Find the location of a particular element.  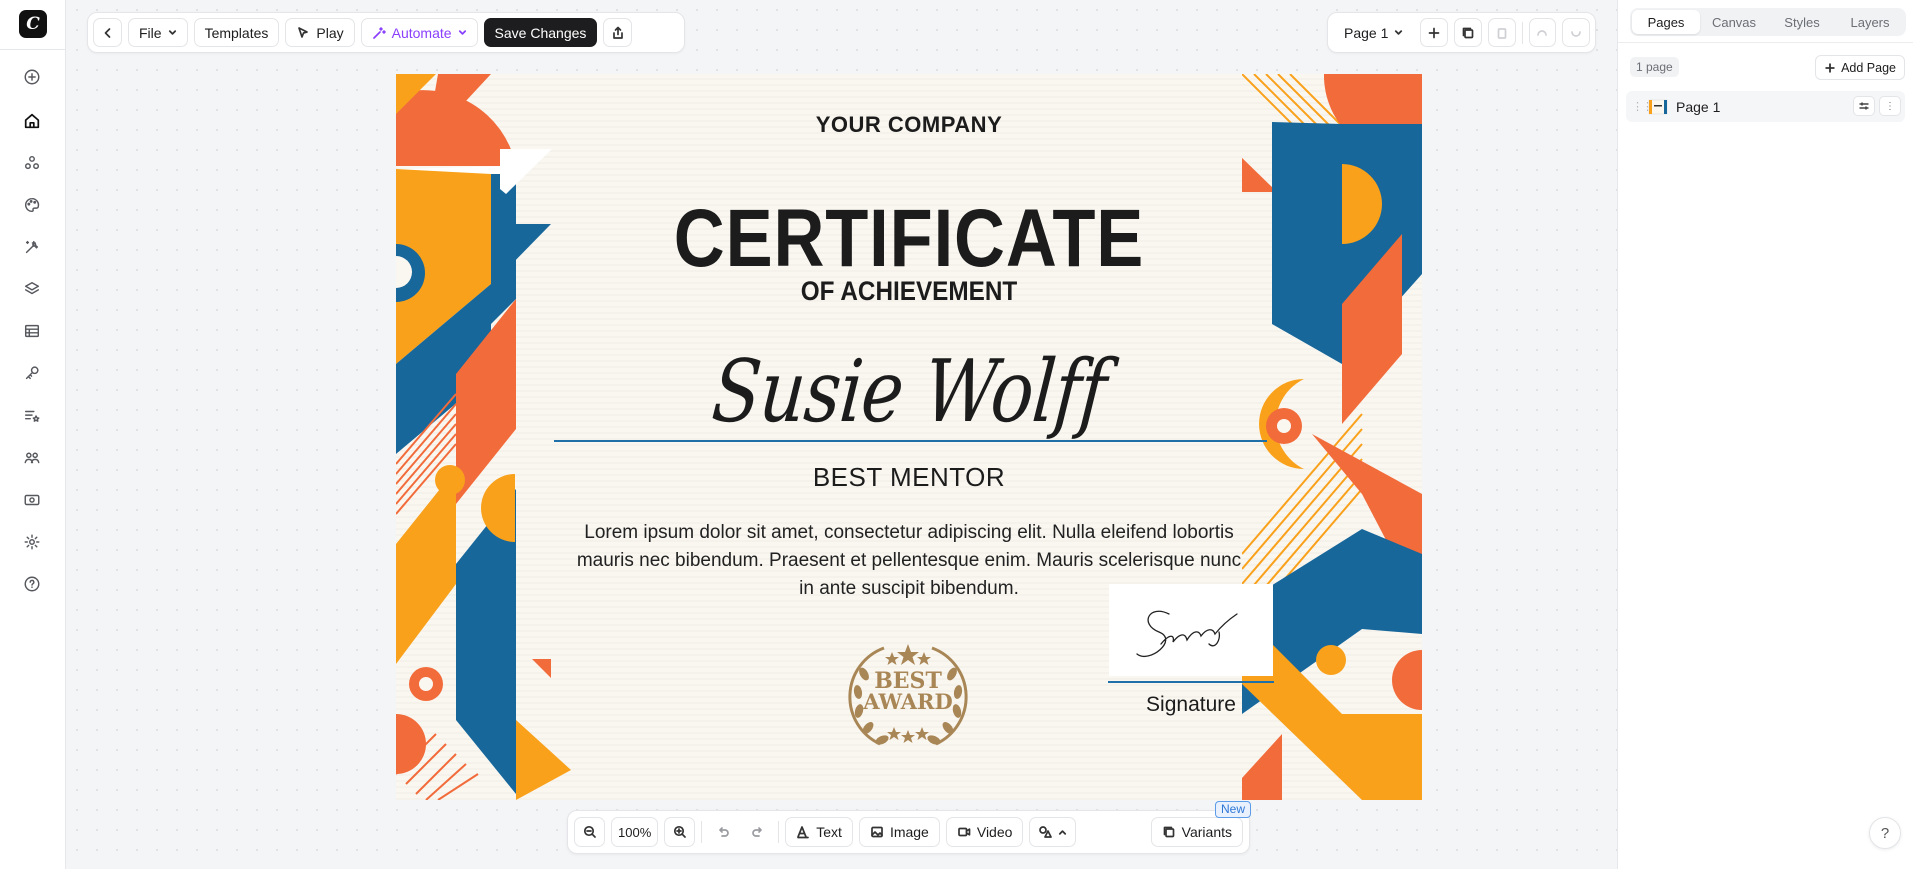

share-icon is located at coordinates (618, 32).